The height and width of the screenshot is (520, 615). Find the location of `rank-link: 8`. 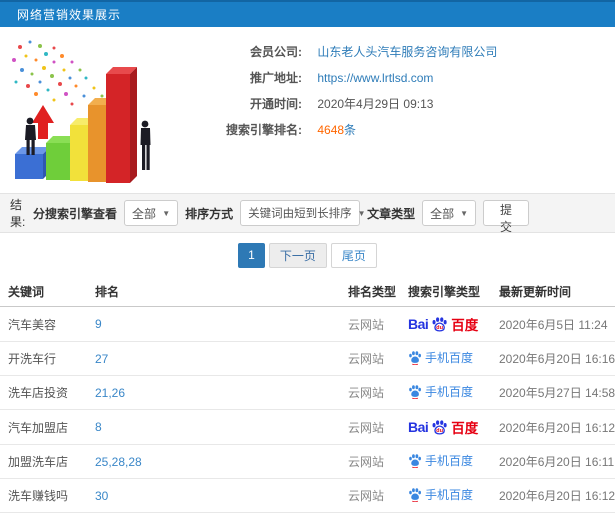

rank-link: 8 is located at coordinates (213, 427).